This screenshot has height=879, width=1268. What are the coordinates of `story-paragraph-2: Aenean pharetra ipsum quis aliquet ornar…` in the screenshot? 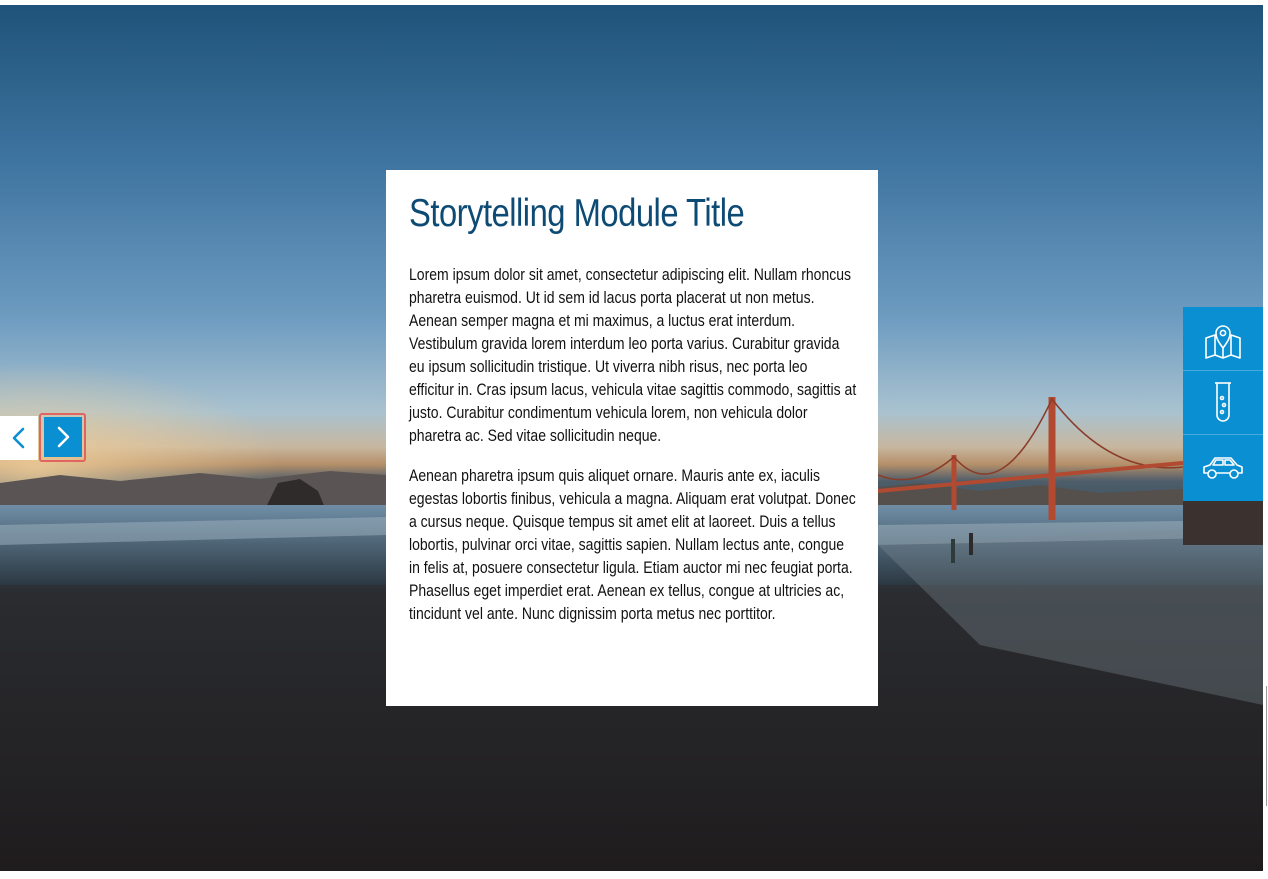 It's located at (632, 545).